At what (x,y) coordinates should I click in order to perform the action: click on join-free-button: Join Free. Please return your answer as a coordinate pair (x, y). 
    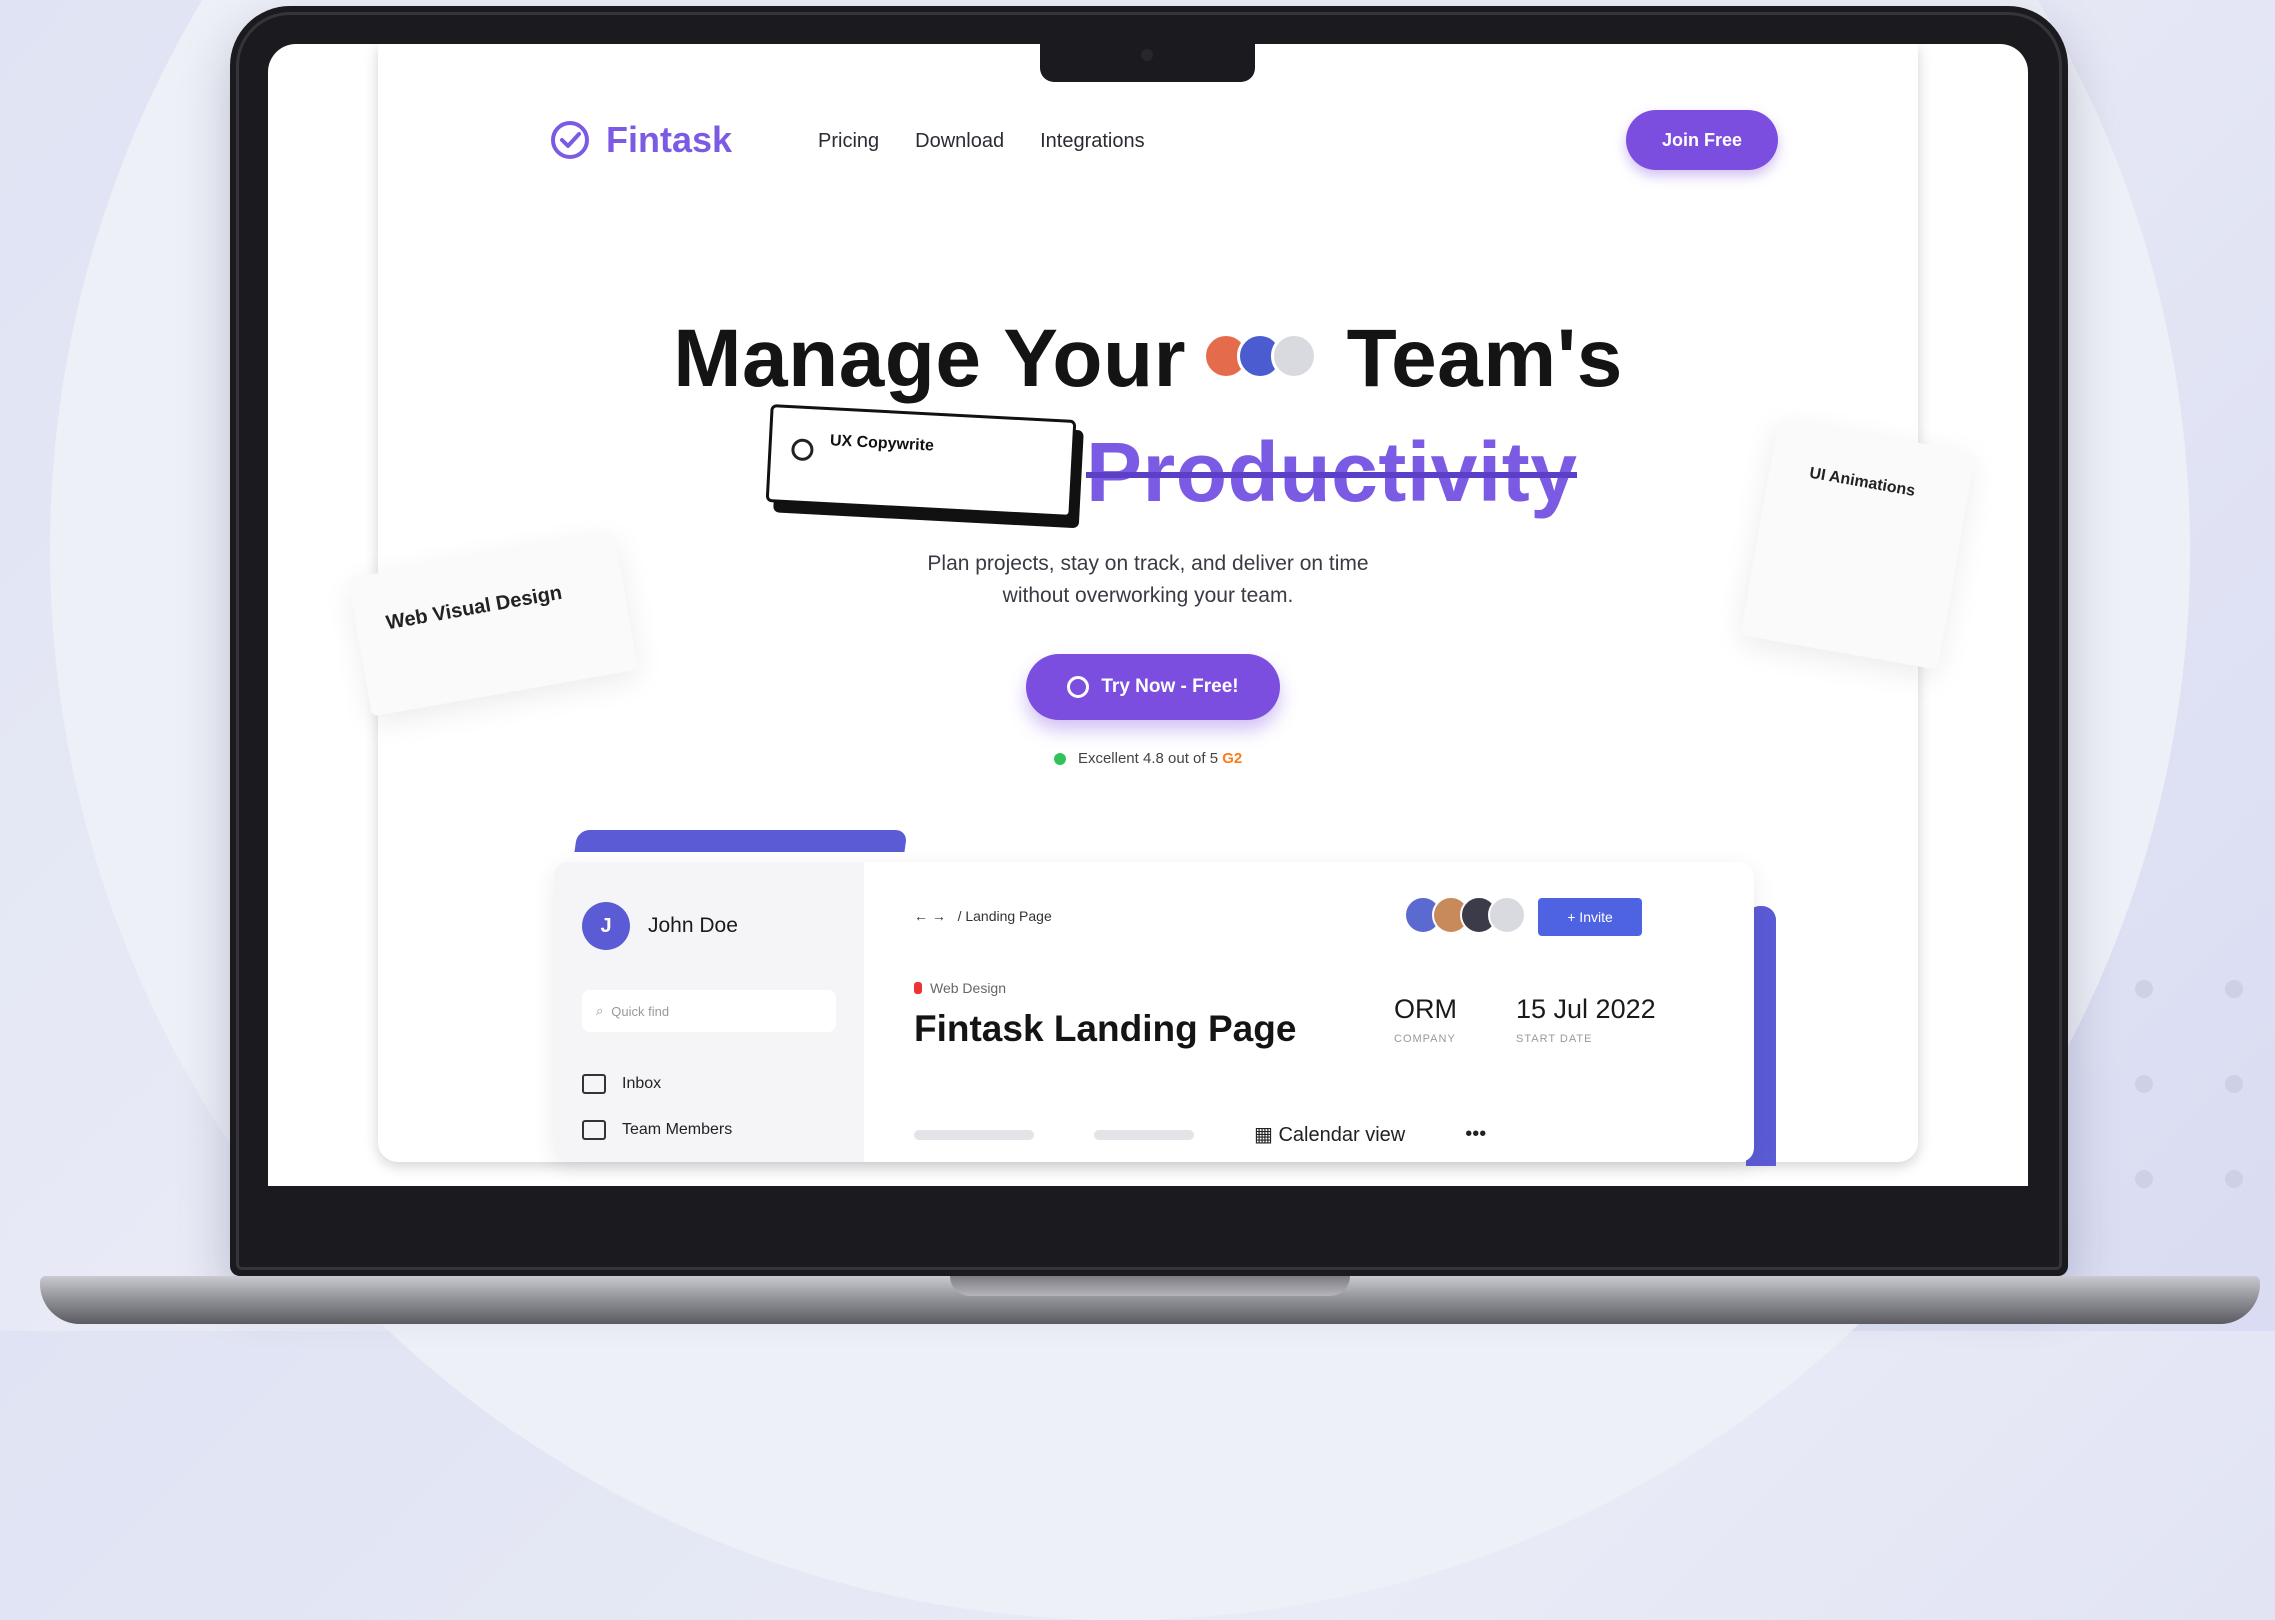
    Looking at the image, I should click on (1702, 140).